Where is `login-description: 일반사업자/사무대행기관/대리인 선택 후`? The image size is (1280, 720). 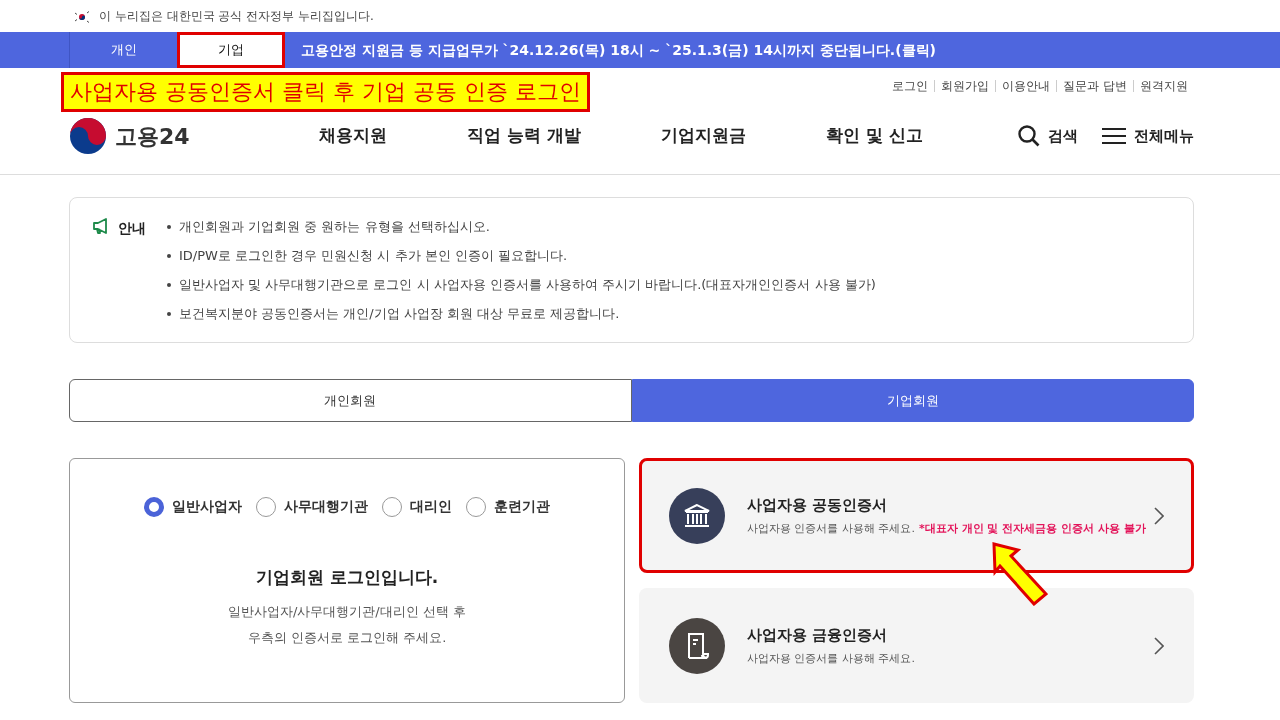 login-description: 일반사업자/사무대행기관/대리인 선택 후 is located at coordinates (347, 611).